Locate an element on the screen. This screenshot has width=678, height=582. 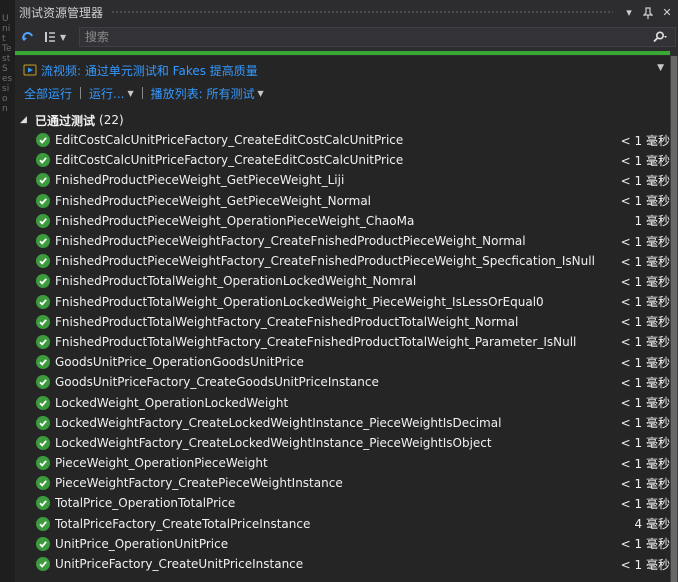
group-title: 已通过测试 is located at coordinates (65, 120).